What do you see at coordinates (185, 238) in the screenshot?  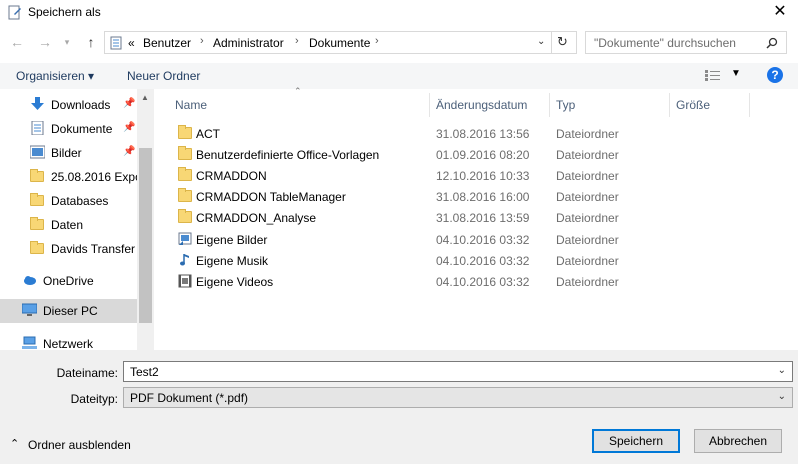 I see `pictures-shortcut-icon` at bounding box center [185, 238].